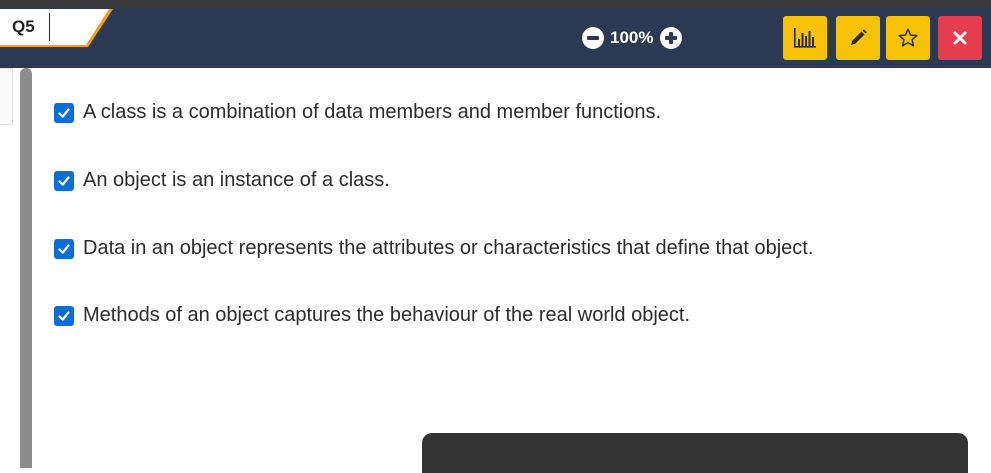 The width and height of the screenshot is (991, 473). Describe the element at coordinates (6, 96) in the screenshot. I see `side-panel` at that location.